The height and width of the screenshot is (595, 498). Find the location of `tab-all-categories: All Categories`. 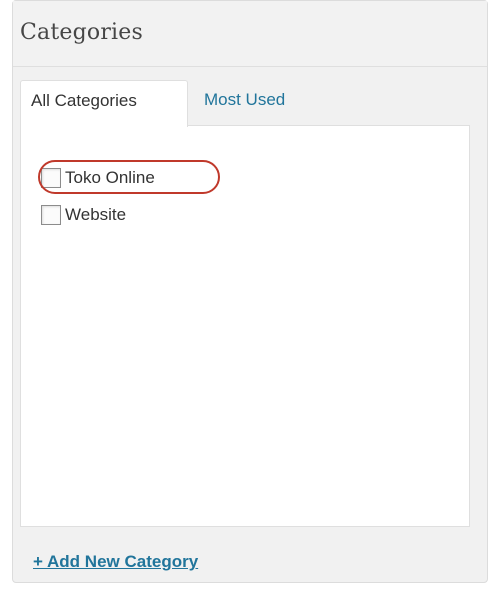

tab-all-categories: All Categories is located at coordinates (104, 103).